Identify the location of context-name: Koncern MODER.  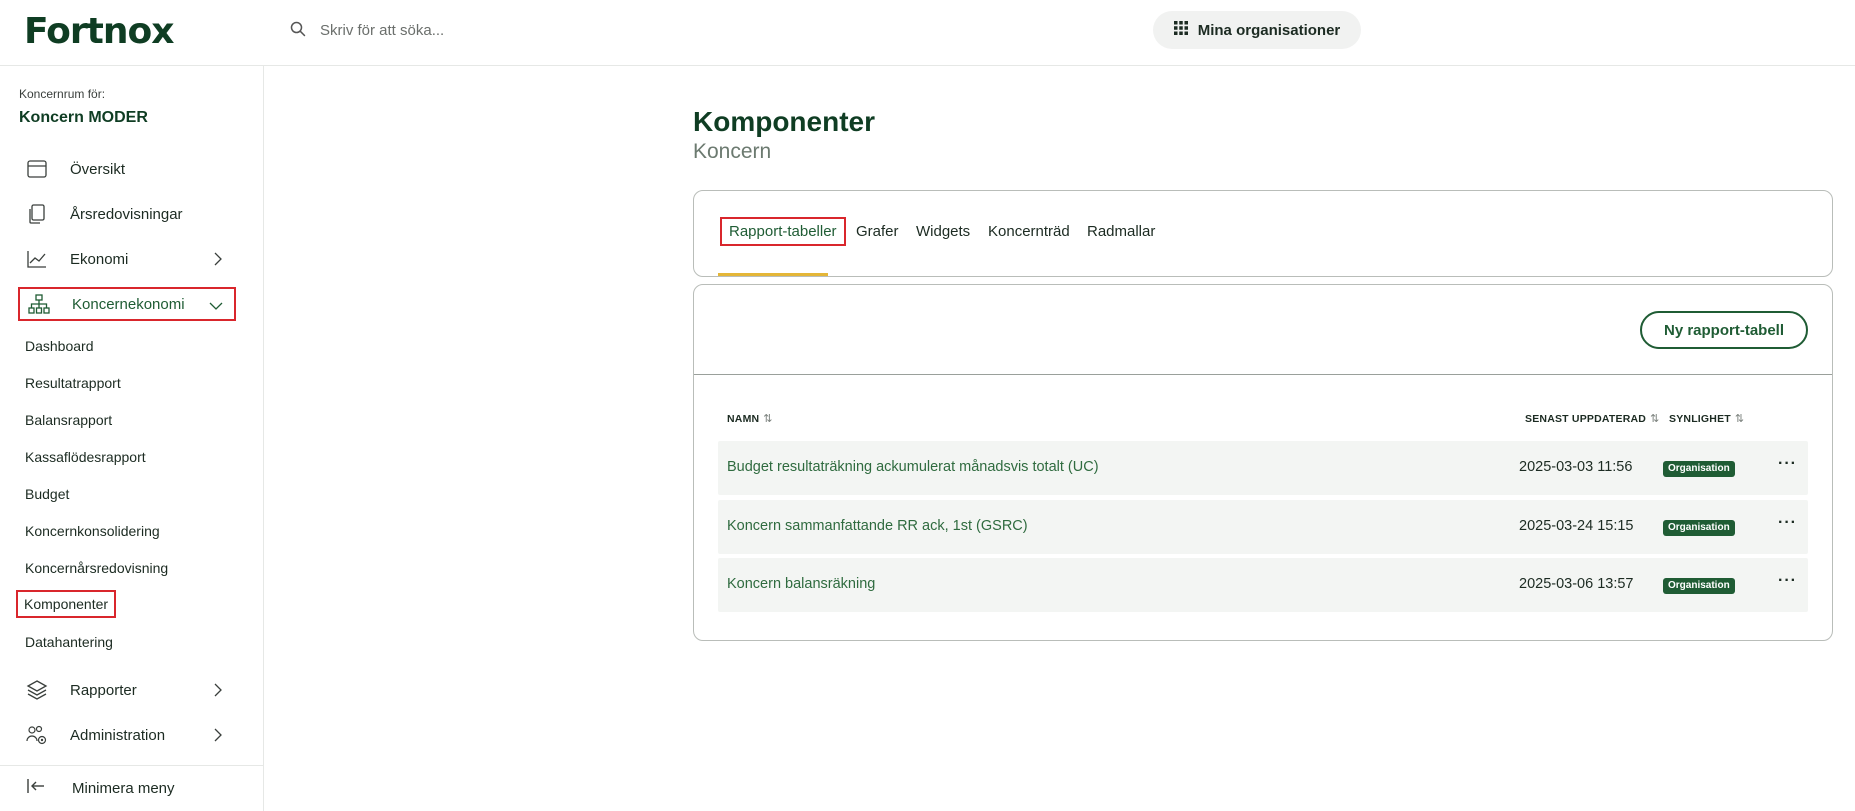
(83, 117).